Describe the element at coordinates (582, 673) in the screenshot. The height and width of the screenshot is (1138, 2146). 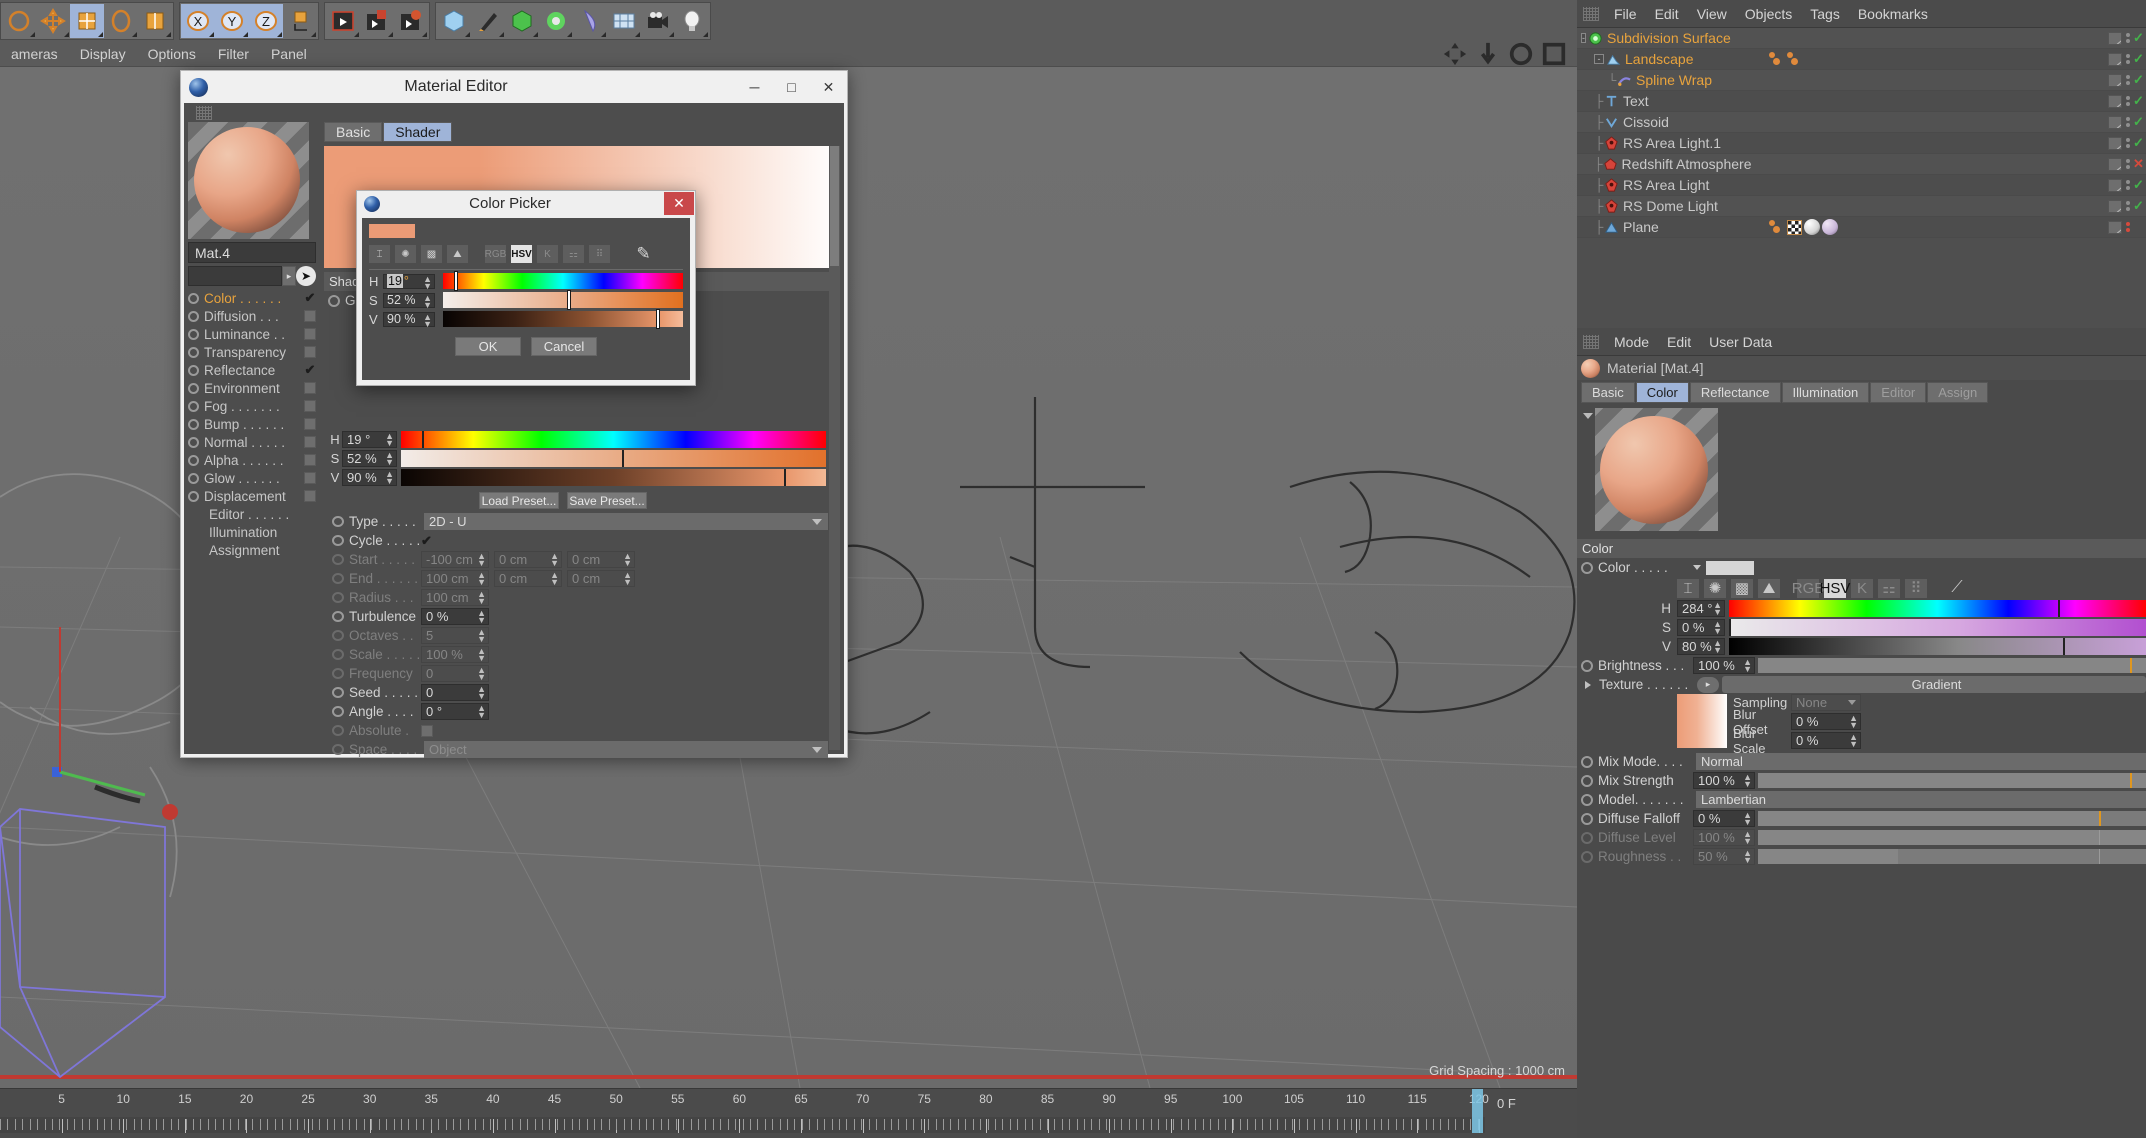
I see `shader-param-row: Frequency 0 ▲ ▼` at that location.